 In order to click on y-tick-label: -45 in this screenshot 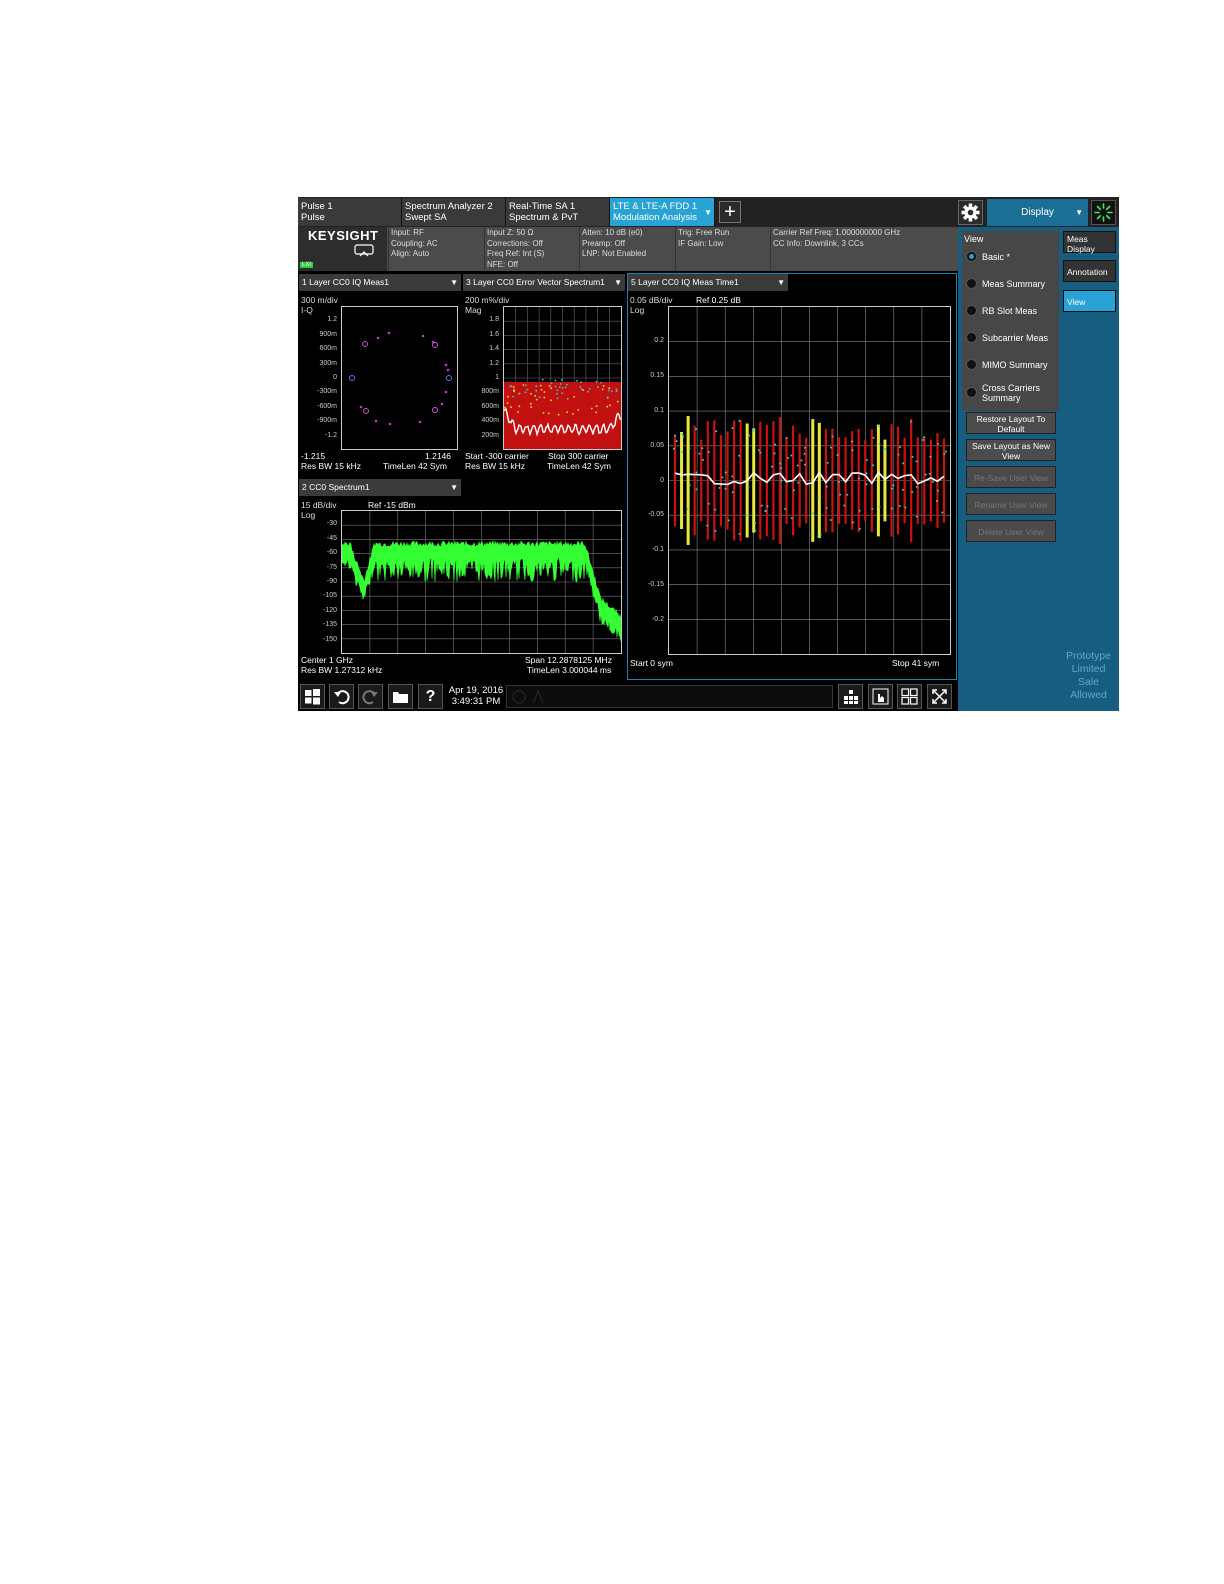, I will do `click(331, 538)`.